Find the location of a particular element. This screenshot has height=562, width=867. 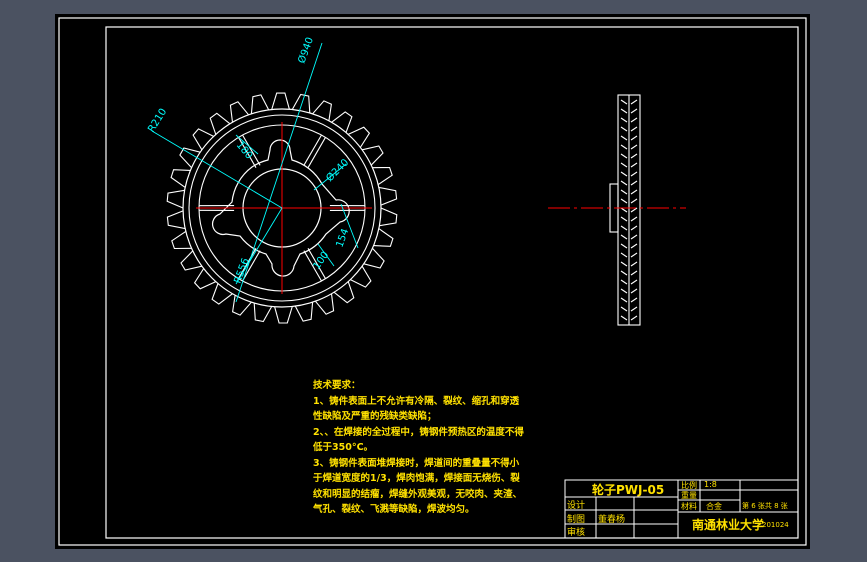

draw-label: 制图 is located at coordinates (576, 520).